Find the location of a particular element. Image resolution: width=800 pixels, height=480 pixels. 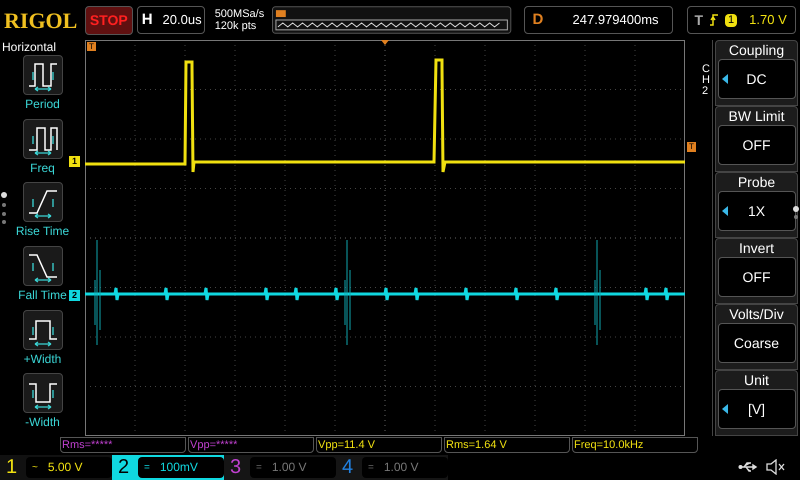

measurement-label: Period is located at coordinates (42, 104).